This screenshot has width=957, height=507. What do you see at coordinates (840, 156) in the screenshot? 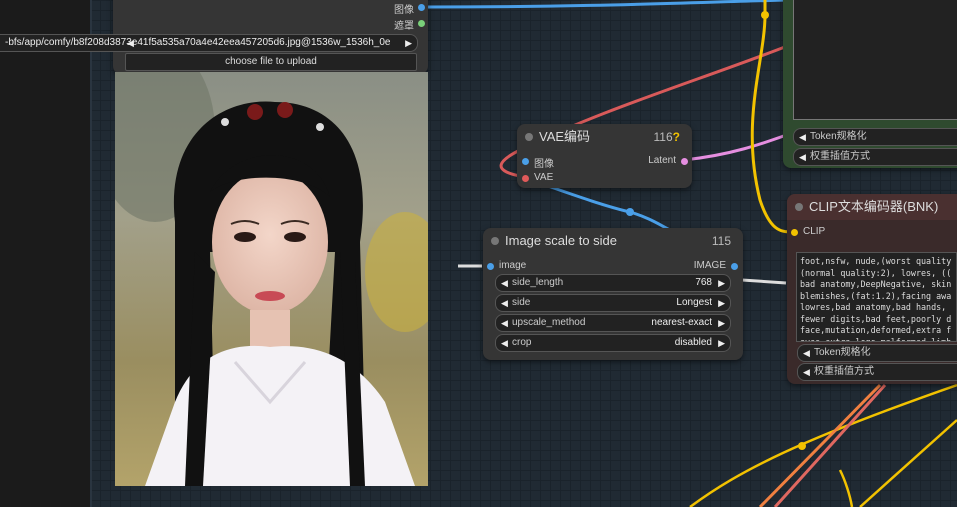
I see `weight-interpretation-label-top: 权重插值方式` at bounding box center [840, 156].